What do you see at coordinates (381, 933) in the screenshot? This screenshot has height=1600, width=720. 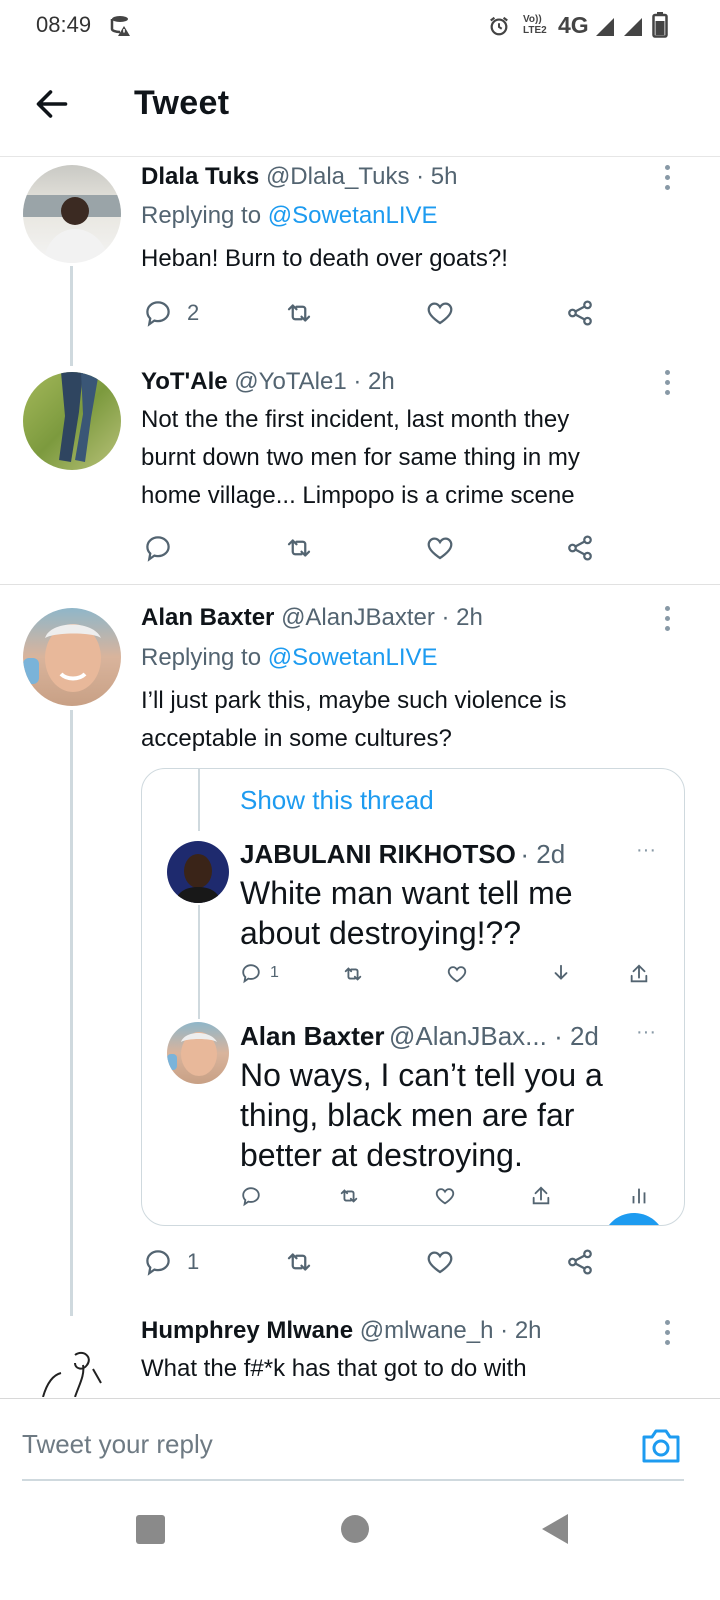 I see `tweet-text-line: about destroying!??` at bounding box center [381, 933].